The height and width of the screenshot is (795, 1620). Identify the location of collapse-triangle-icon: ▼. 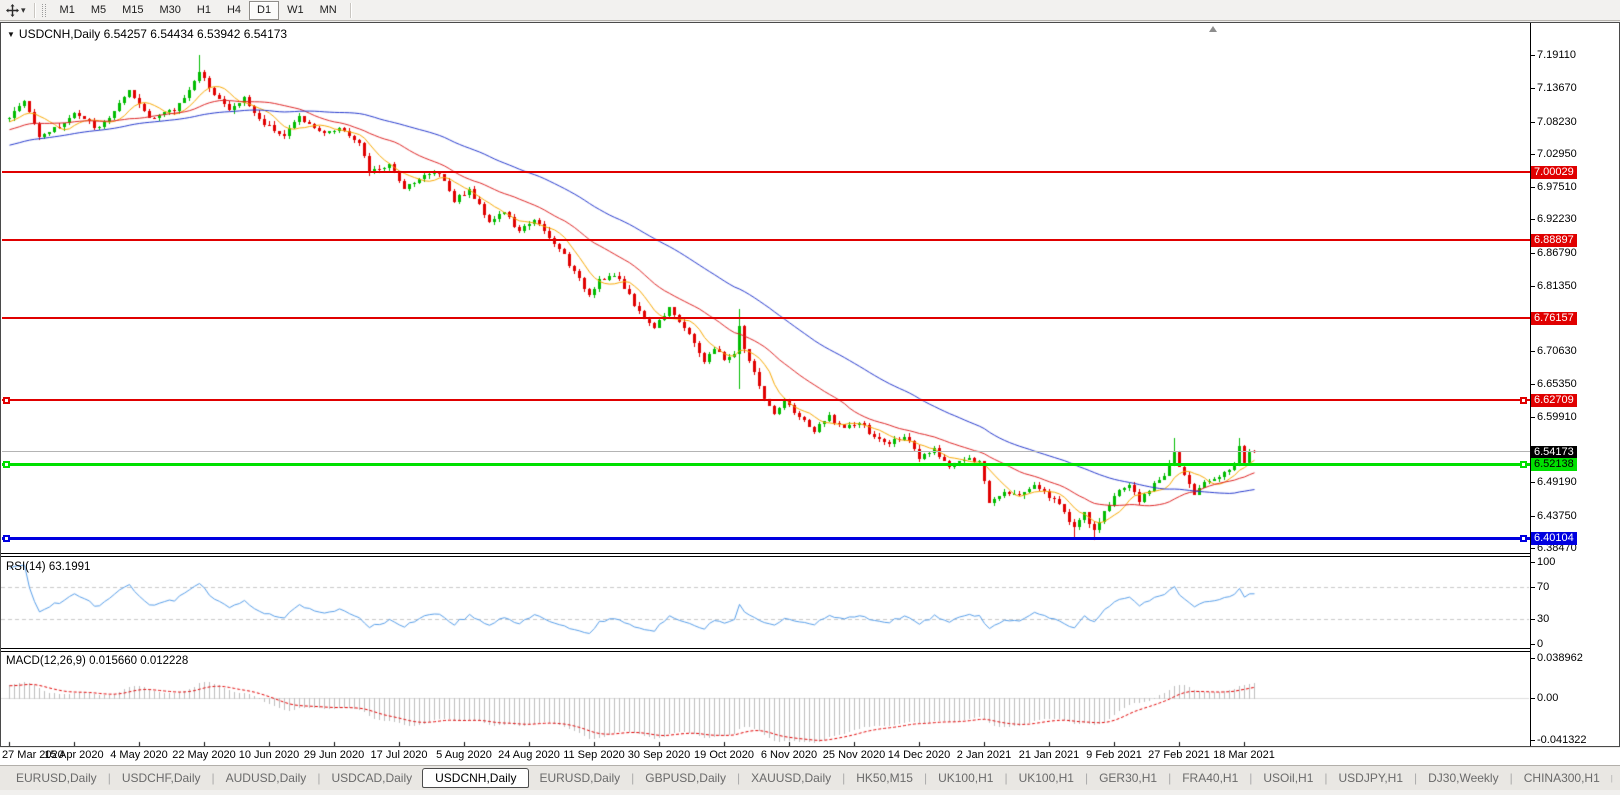
(11, 34).